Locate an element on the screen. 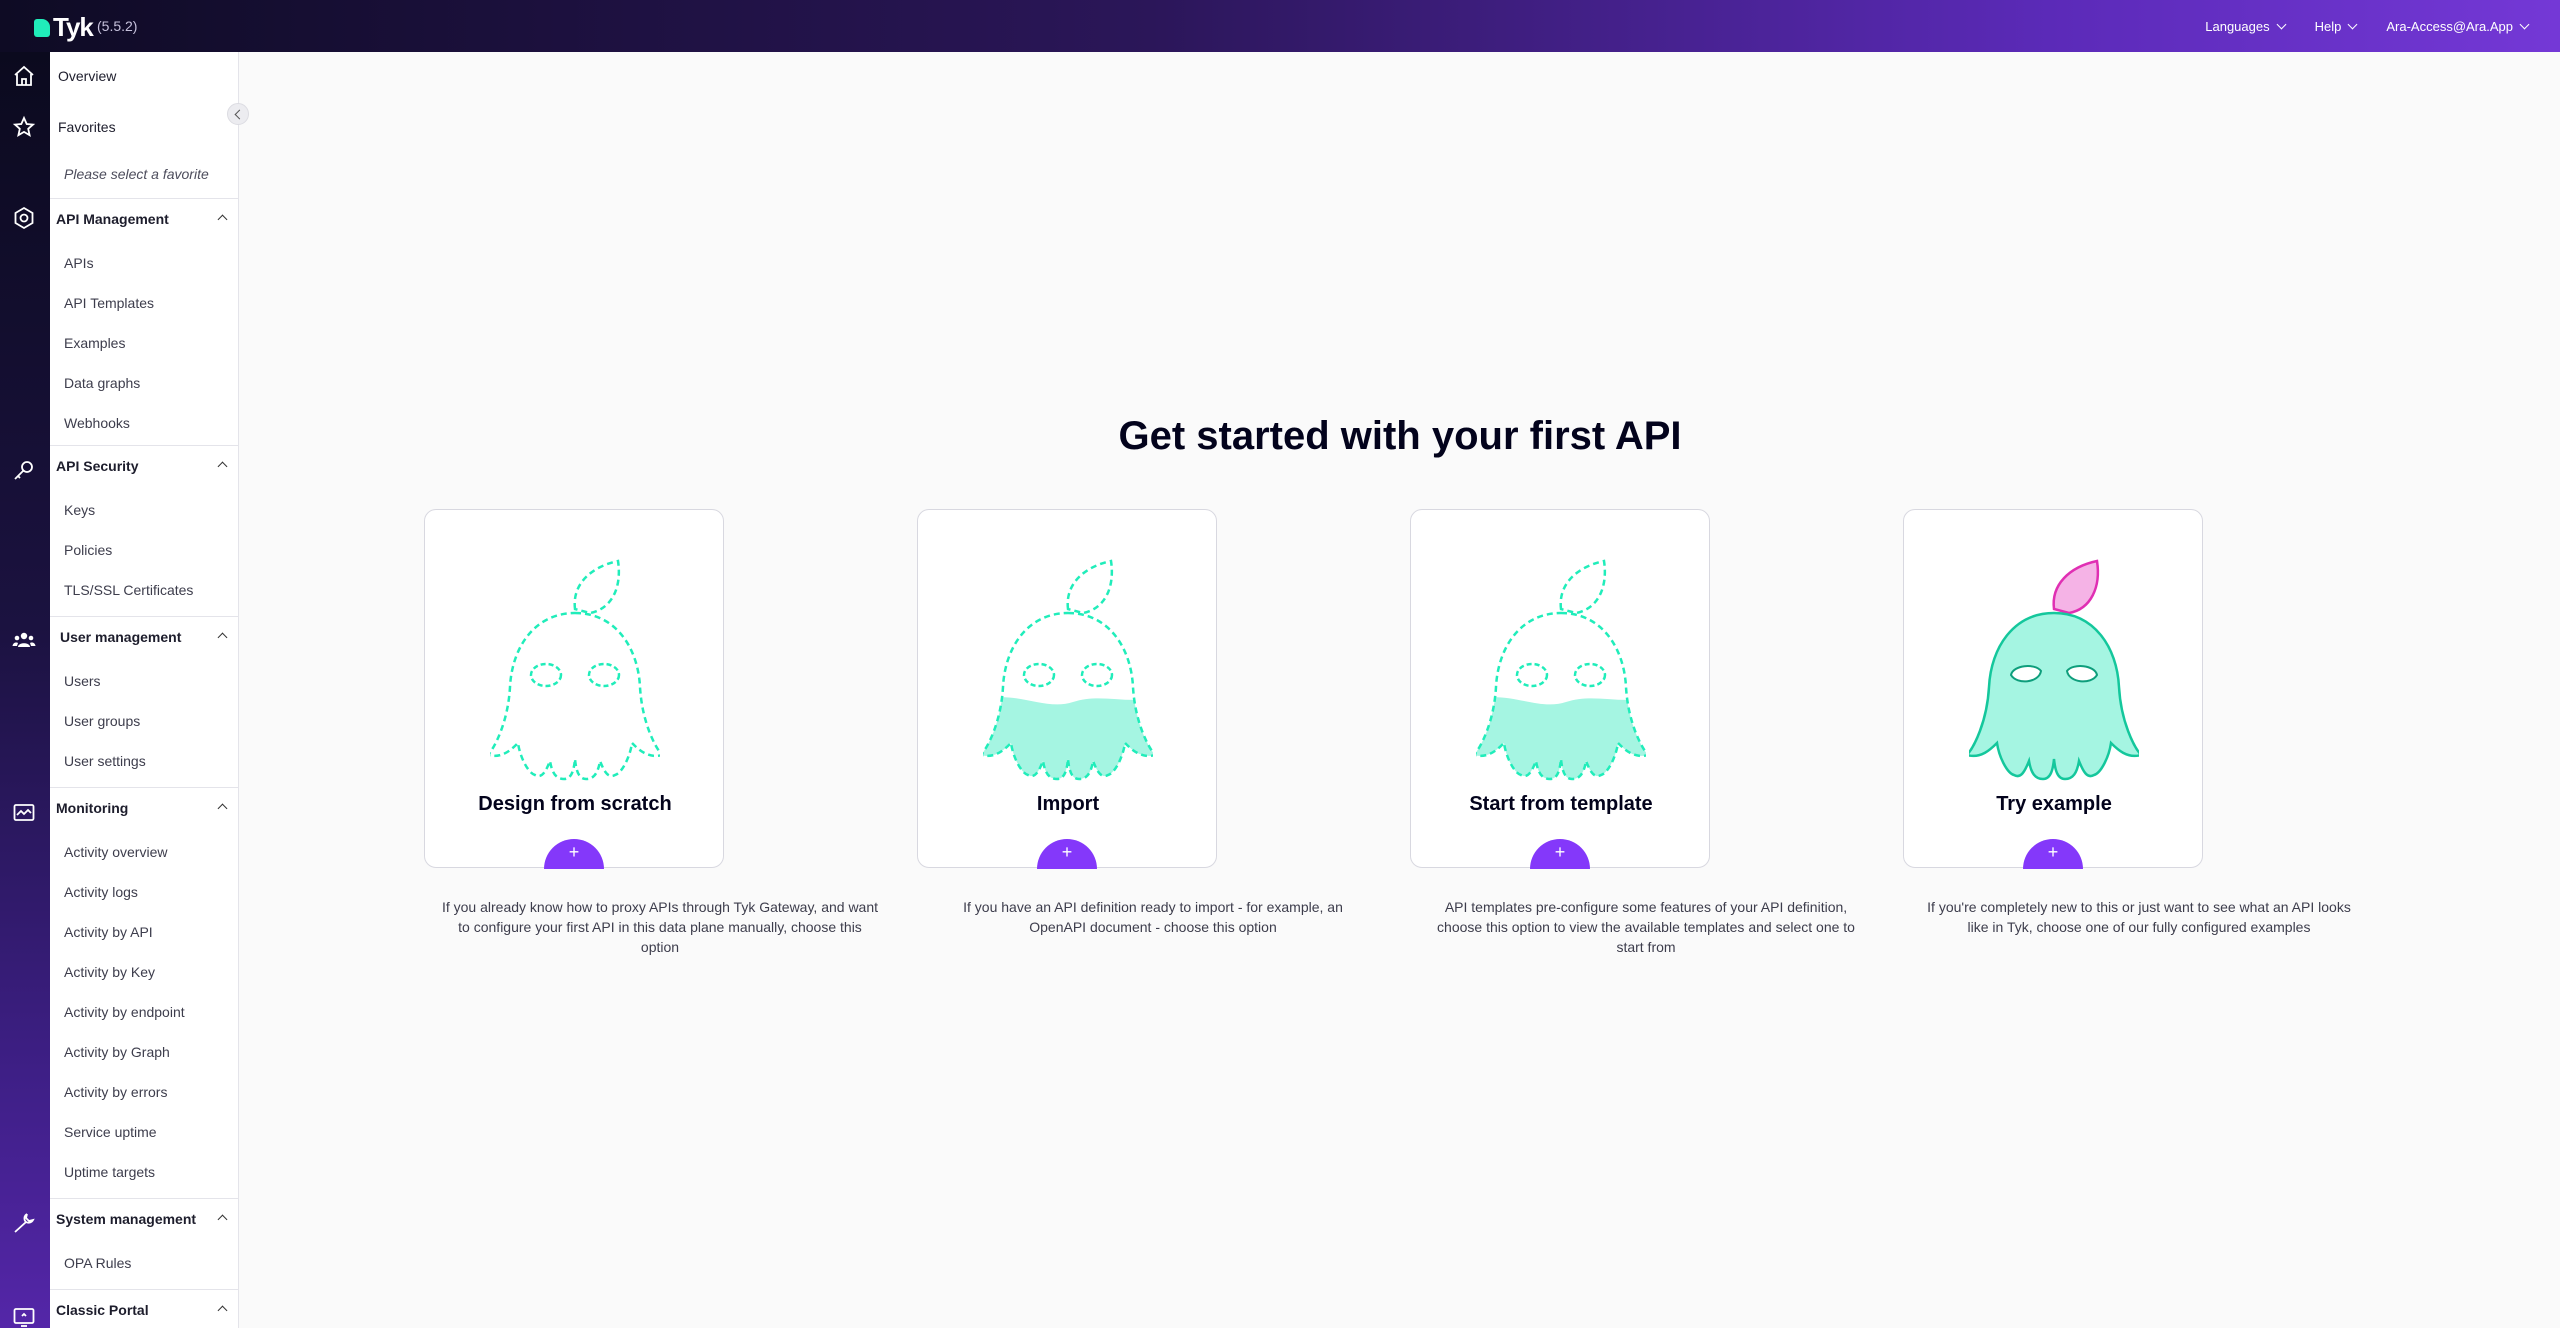 This screenshot has height=1328, width=2560. card-start-from-template: Start from template + is located at coordinates (1560, 689).